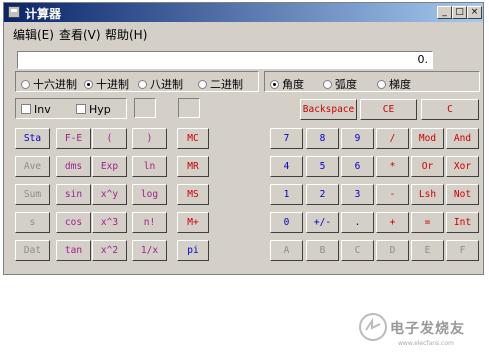  I want to click on radio-degrees-dot, so click(274, 84).